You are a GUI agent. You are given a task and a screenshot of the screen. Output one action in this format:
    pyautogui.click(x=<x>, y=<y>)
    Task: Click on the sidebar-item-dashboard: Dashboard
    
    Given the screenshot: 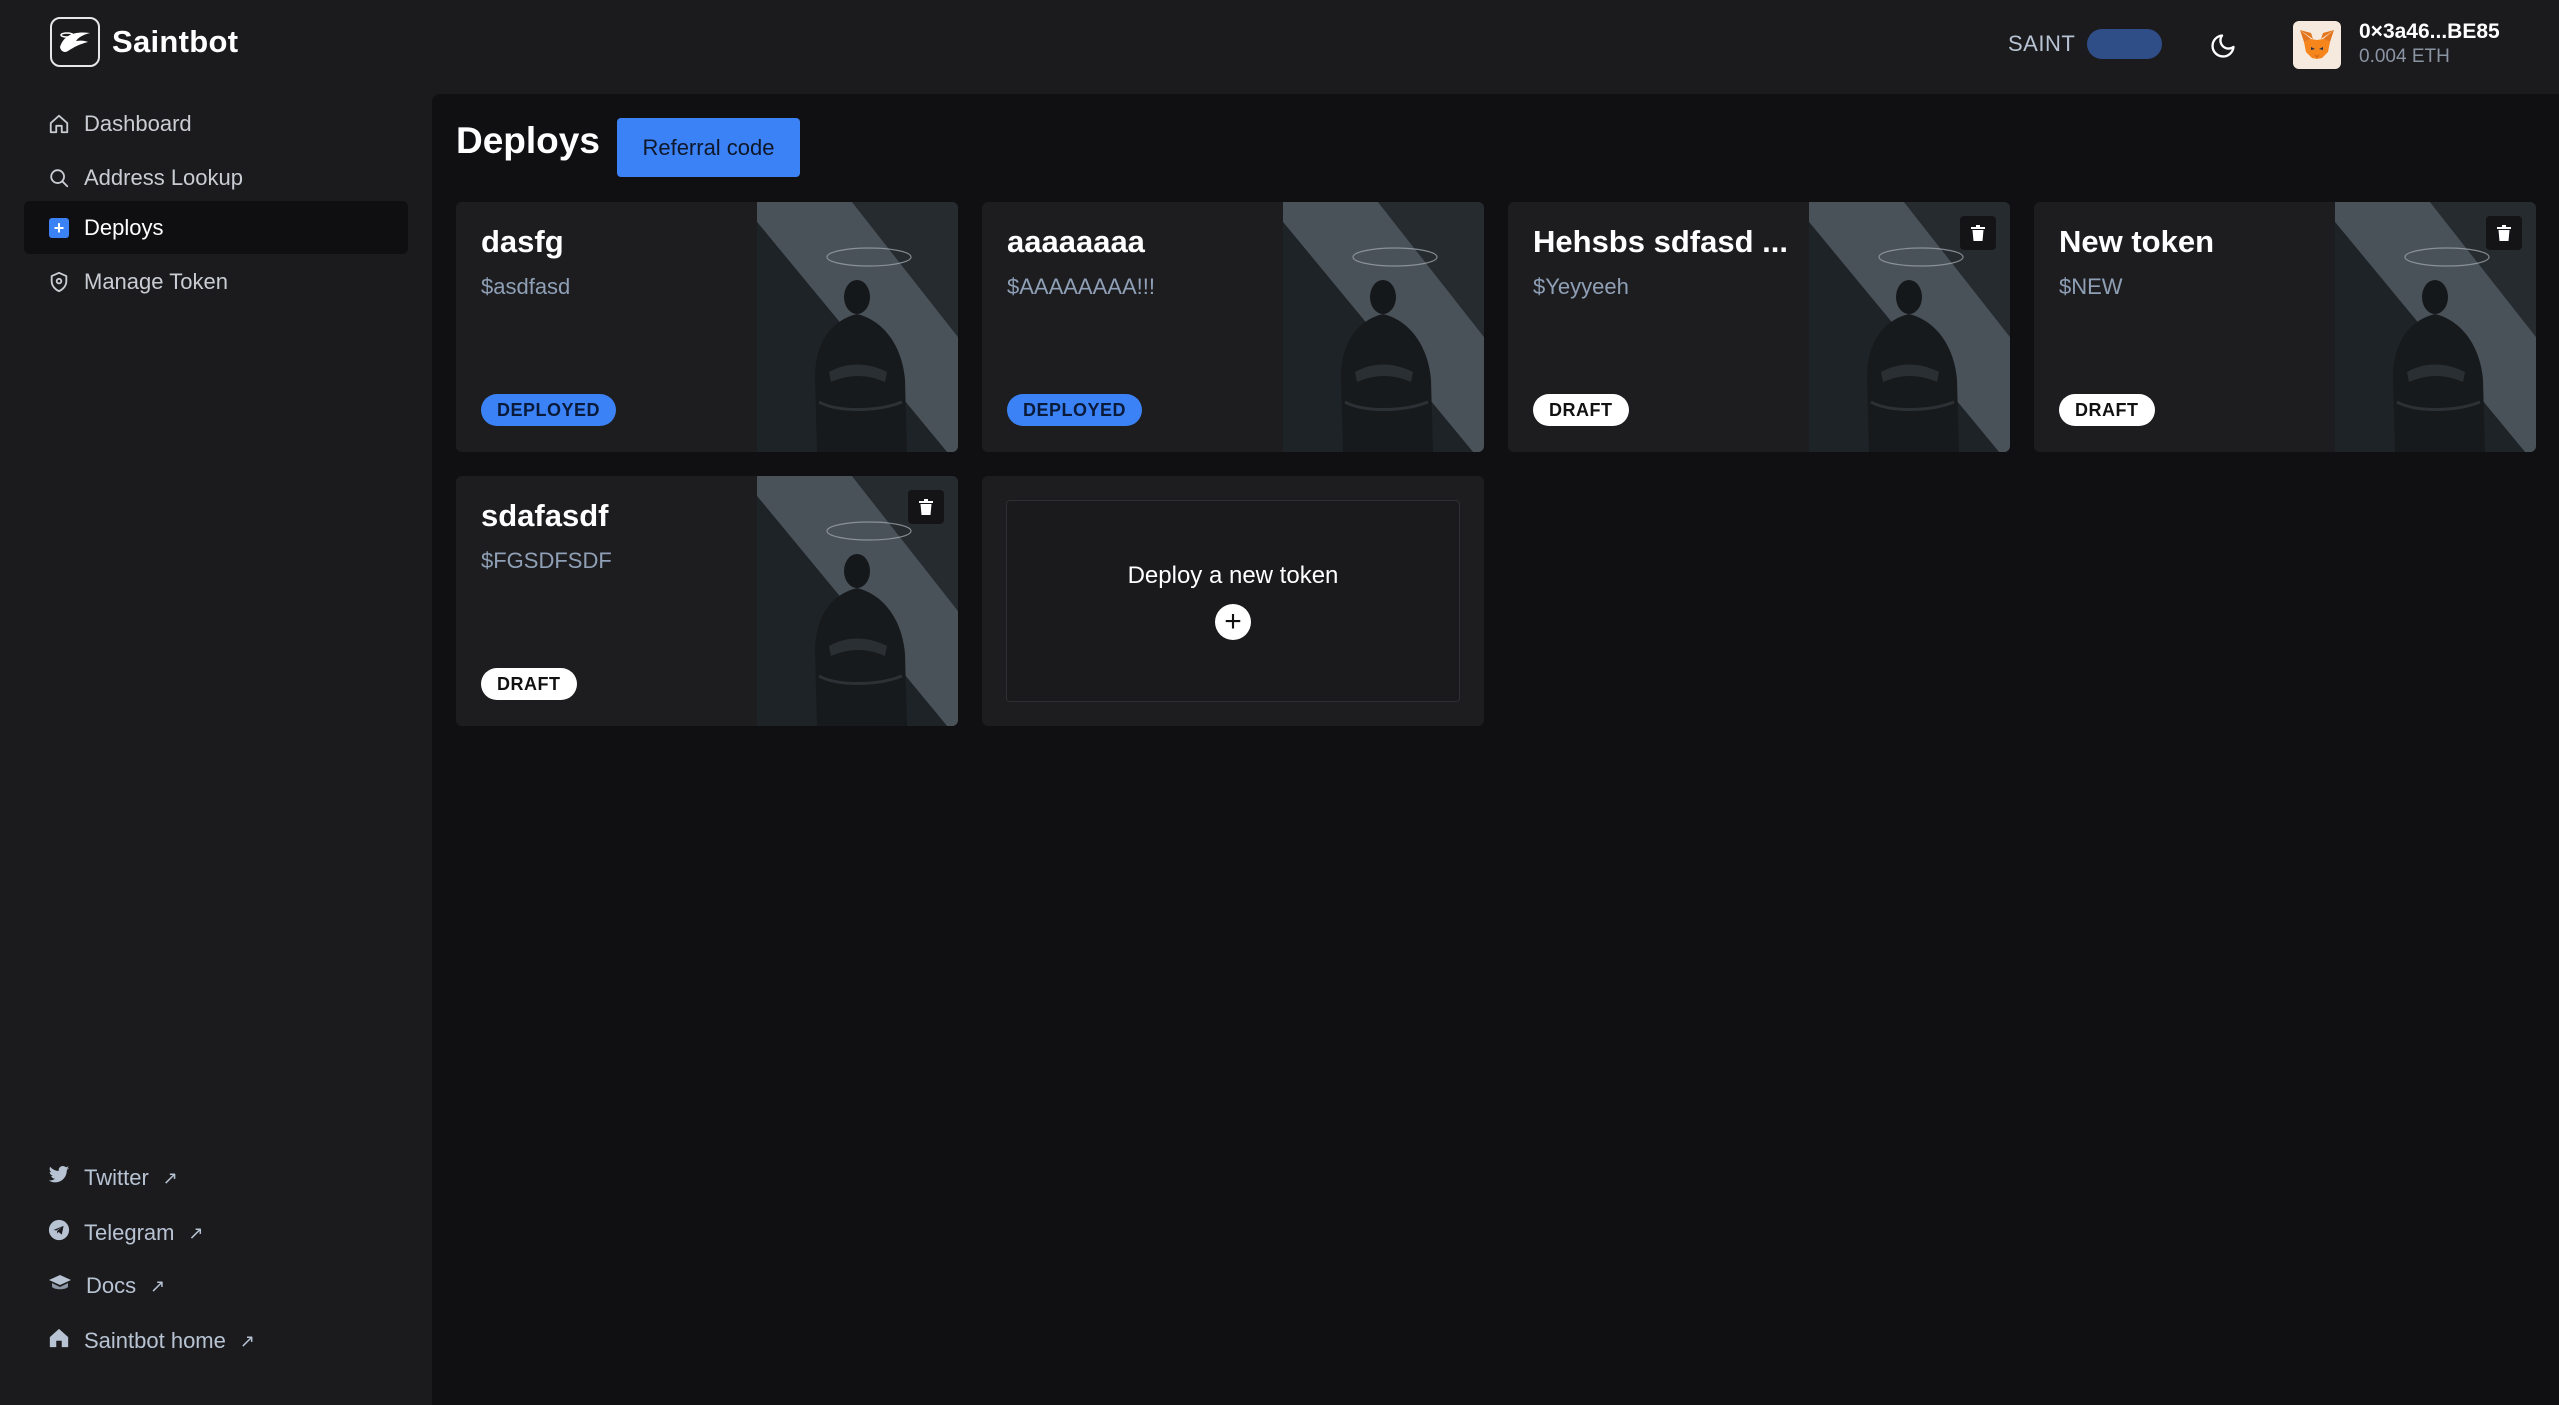 What is the action you would take?
    pyautogui.click(x=216, y=123)
    